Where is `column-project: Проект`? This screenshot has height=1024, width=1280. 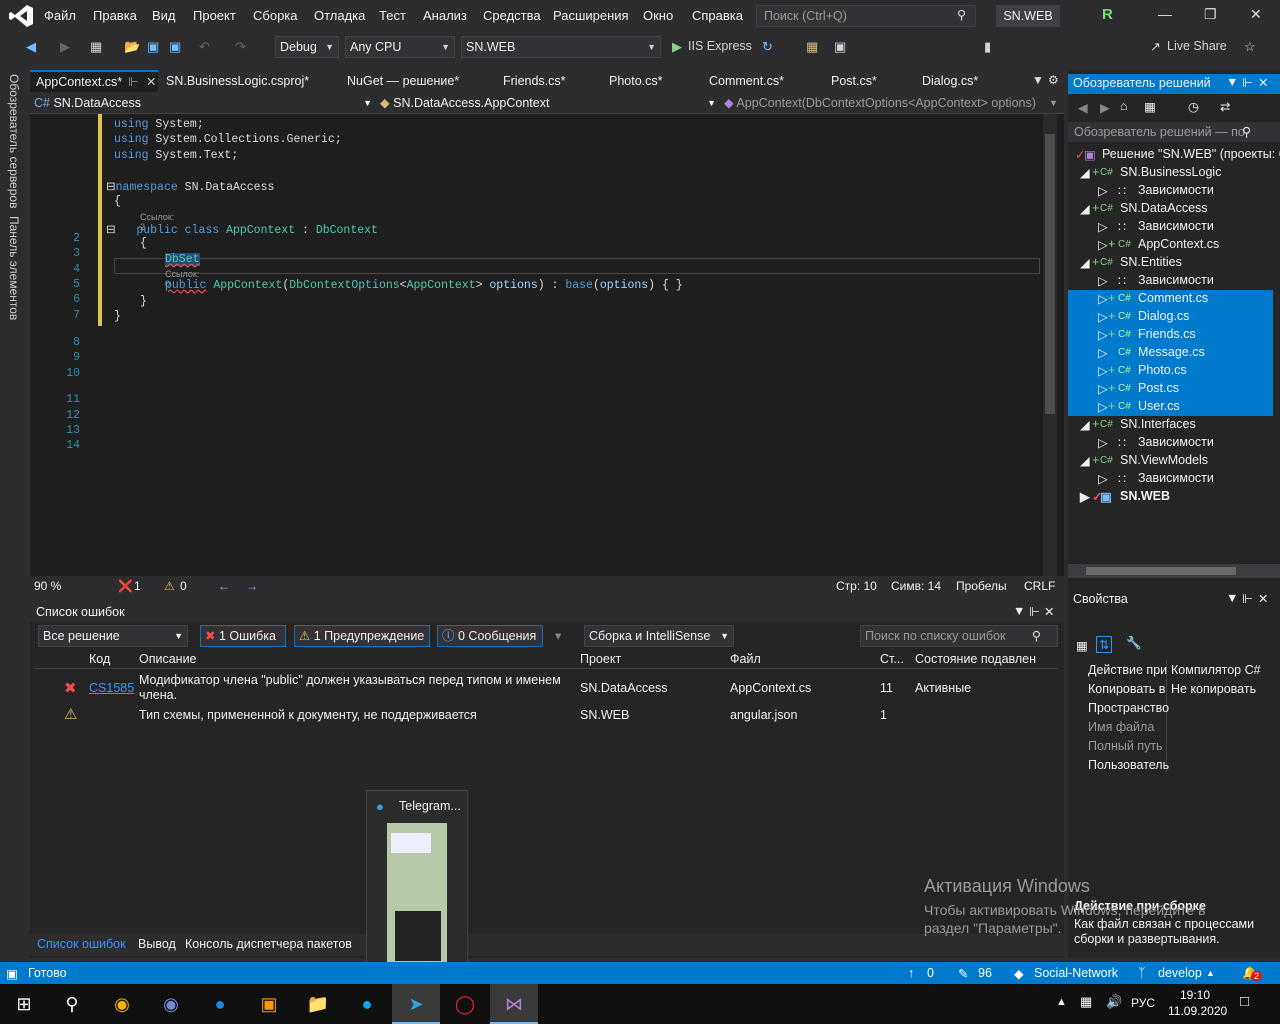
column-project: Проект is located at coordinates (600, 659).